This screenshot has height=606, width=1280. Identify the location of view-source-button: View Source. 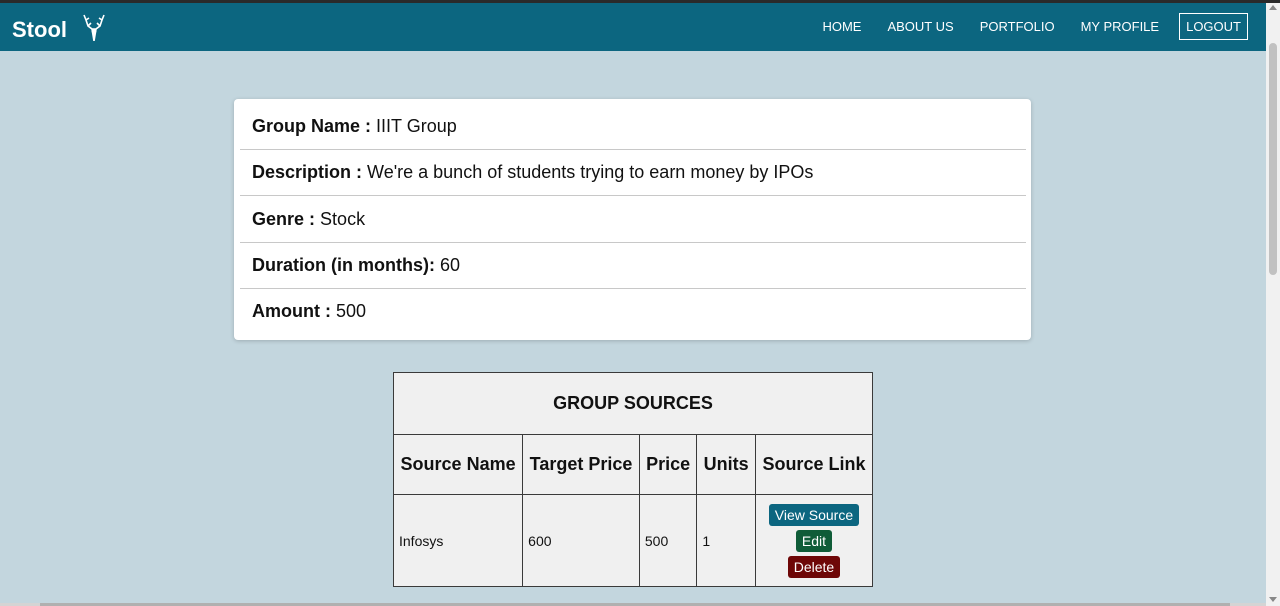
(814, 514).